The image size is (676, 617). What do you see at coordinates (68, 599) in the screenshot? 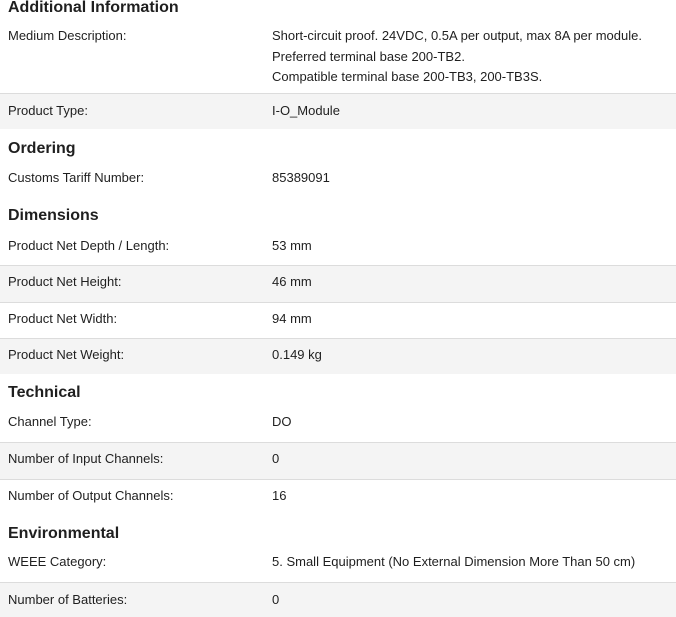
I see `spec-label: Number of Batteries:` at bounding box center [68, 599].